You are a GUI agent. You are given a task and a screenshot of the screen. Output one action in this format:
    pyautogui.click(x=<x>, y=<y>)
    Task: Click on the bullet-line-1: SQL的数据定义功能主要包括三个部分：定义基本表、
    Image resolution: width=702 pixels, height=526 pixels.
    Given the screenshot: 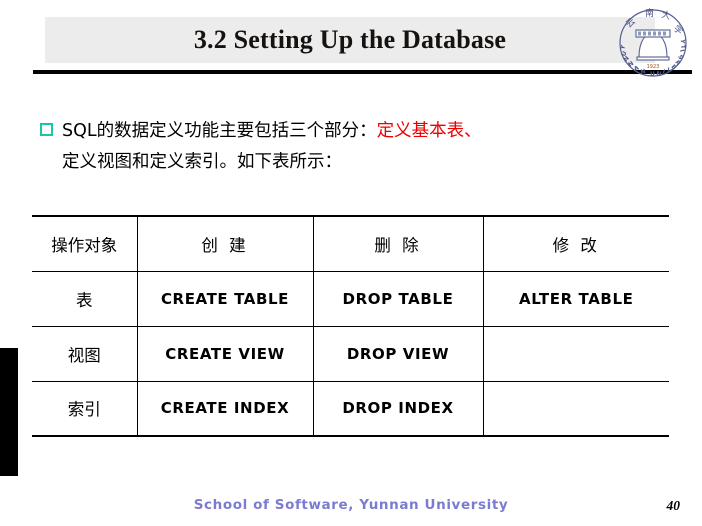 What is the action you would take?
    pyautogui.click(x=350, y=131)
    